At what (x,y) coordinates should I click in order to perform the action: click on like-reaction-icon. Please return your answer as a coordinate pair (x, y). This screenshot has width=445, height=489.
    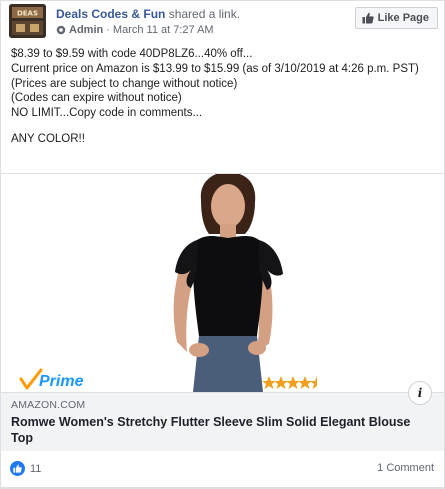
    Looking at the image, I should click on (17, 468).